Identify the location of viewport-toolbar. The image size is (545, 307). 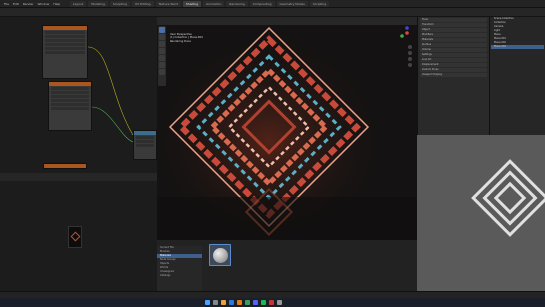
(162, 56).